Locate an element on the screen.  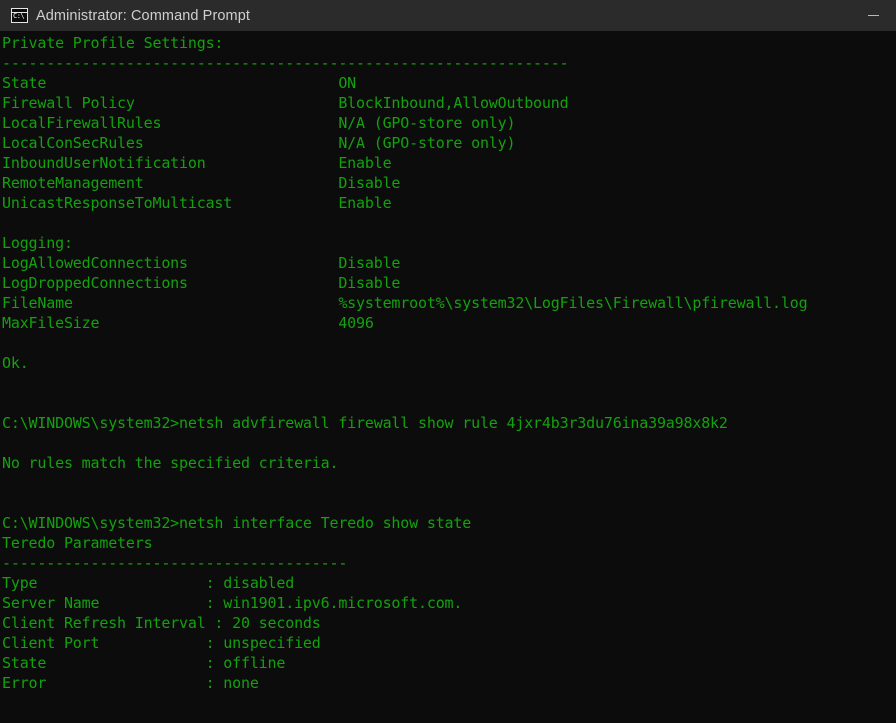
minimize-icon is located at coordinates (873, 15).